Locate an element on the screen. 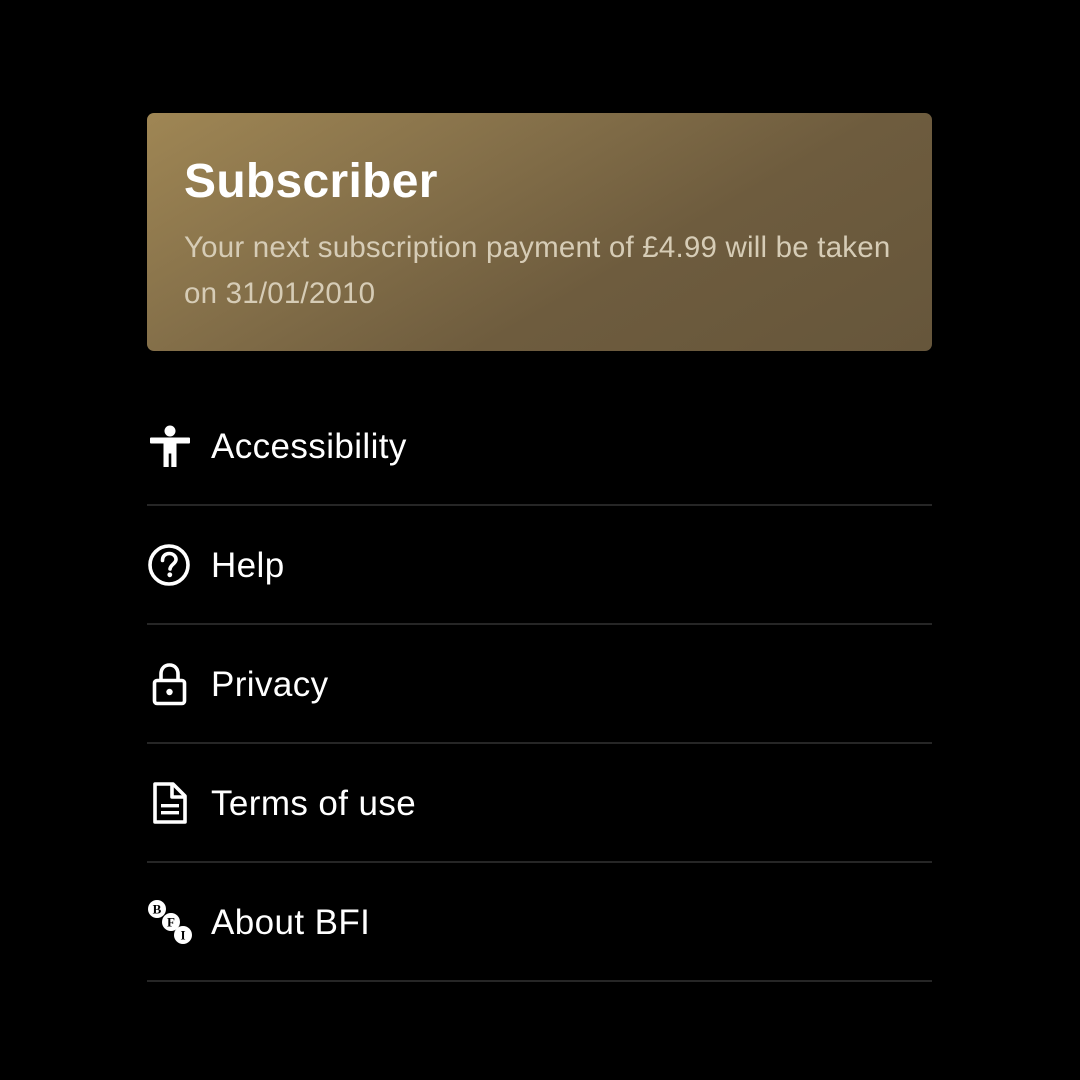  menu-item-terms: Terms of use is located at coordinates (539, 803).